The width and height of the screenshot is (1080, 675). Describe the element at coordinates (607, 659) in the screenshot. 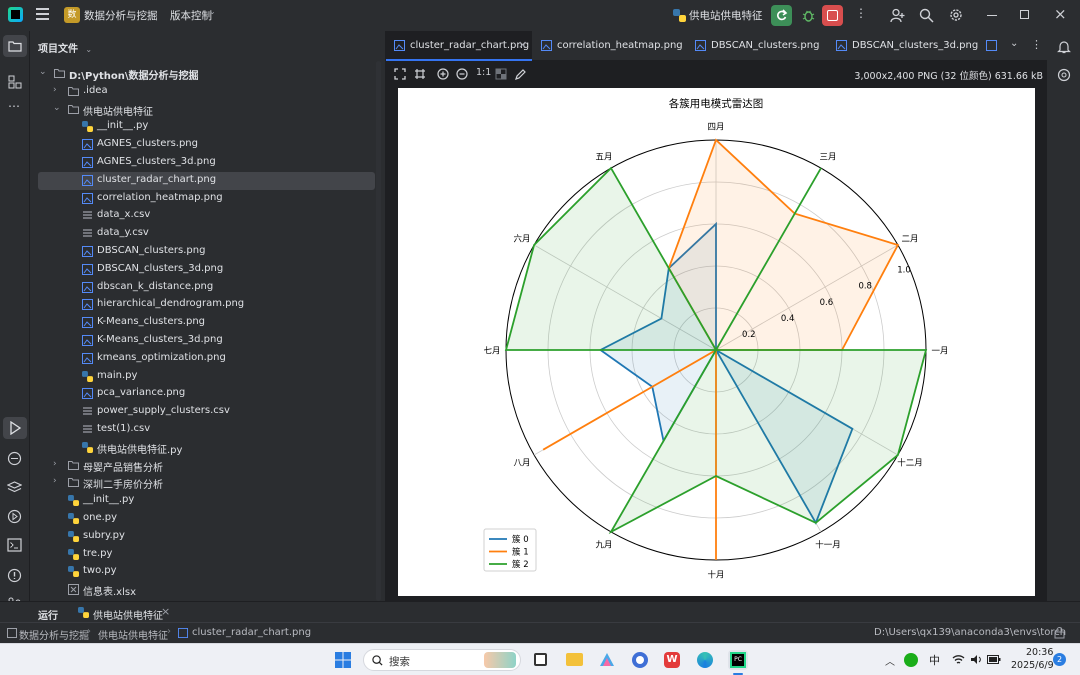

I see `photos-app-icon` at that location.